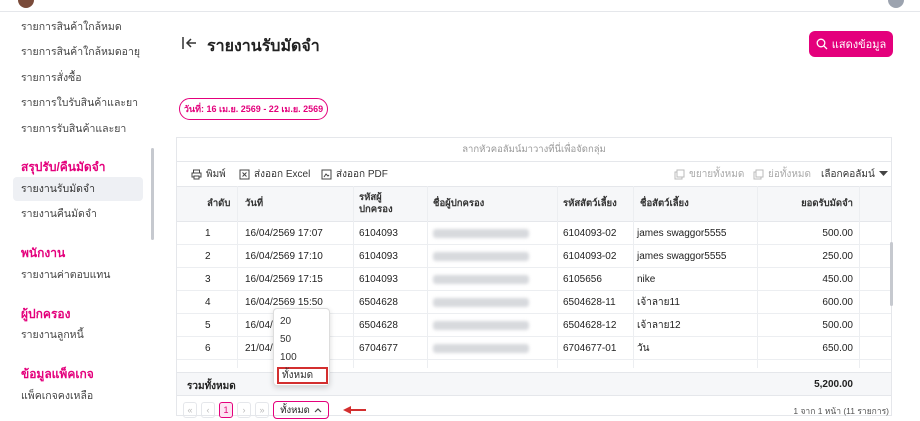 Image resolution: width=920 pixels, height=421 pixels. Describe the element at coordinates (208, 410) in the screenshot. I see `prev-page-button: ‹` at that location.